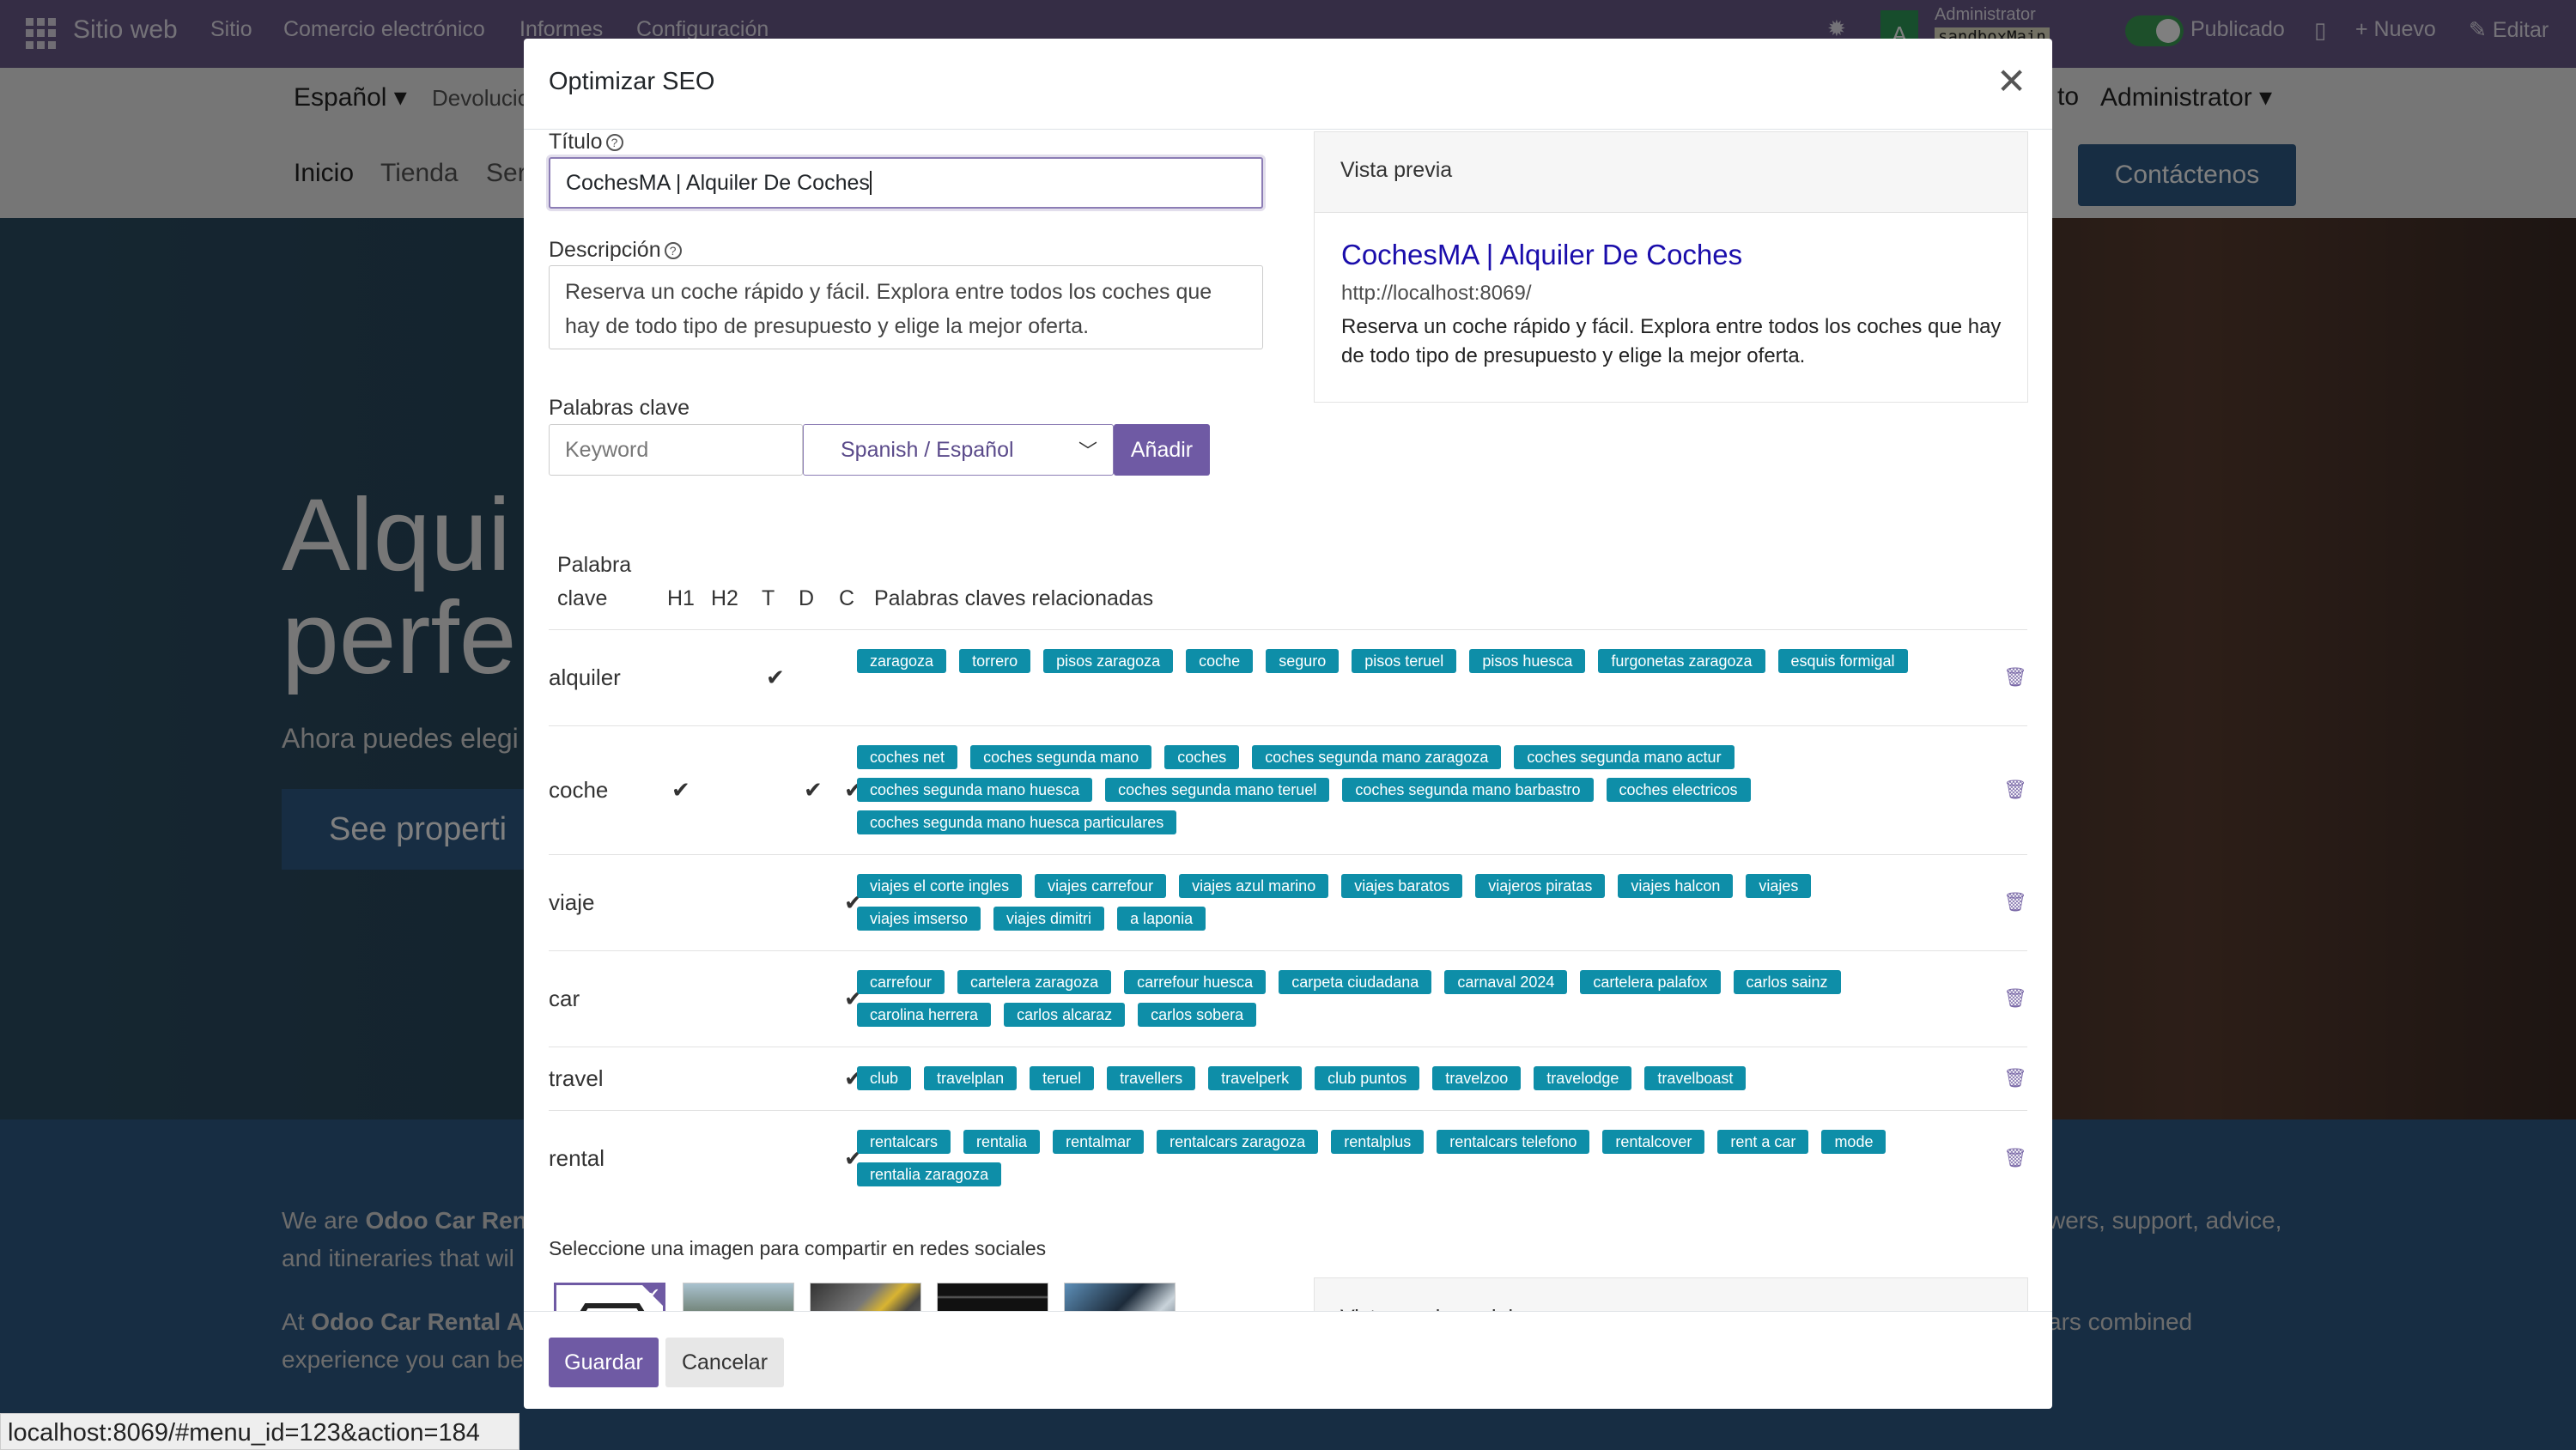 Image resolution: width=2576 pixels, height=1450 pixels. What do you see at coordinates (1151, 1078) in the screenshot?
I see `related-keyword-tag: travellers` at bounding box center [1151, 1078].